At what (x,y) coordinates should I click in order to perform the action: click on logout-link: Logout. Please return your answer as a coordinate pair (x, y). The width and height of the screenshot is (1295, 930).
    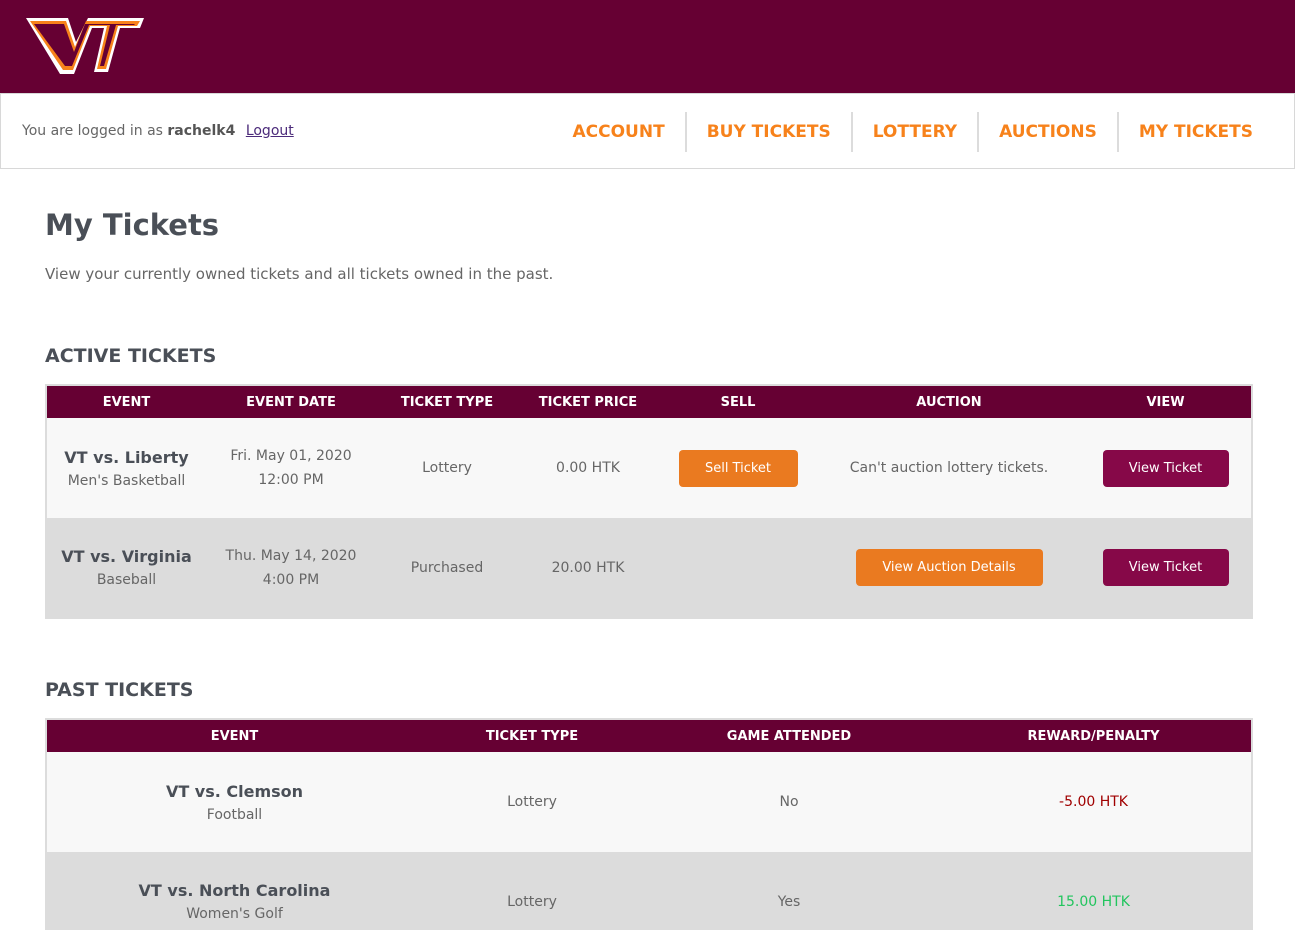
    Looking at the image, I should click on (270, 131).